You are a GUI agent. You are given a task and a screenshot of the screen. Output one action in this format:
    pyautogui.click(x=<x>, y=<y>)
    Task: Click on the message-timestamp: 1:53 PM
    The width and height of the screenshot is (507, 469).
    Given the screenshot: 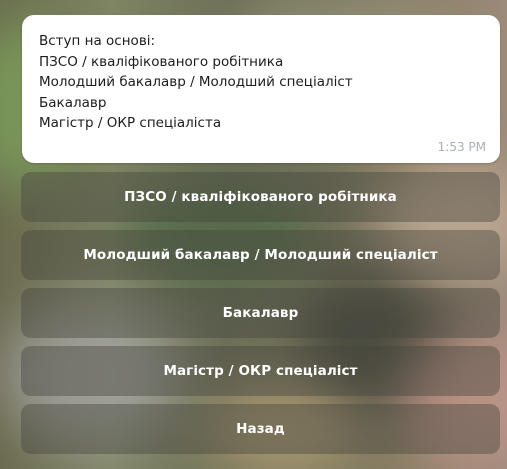 What is the action you would take?
    pyautogui.click(x=461, y=147)
    